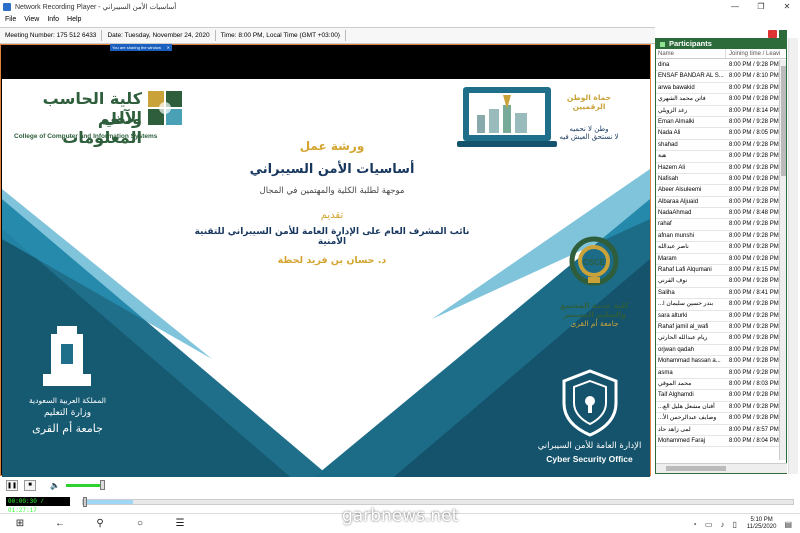 This screenshot has width=800, height=533. Describe the element at coordinates (734, 524) in the screenshot. I see `battery-icon: ▯` at that location.